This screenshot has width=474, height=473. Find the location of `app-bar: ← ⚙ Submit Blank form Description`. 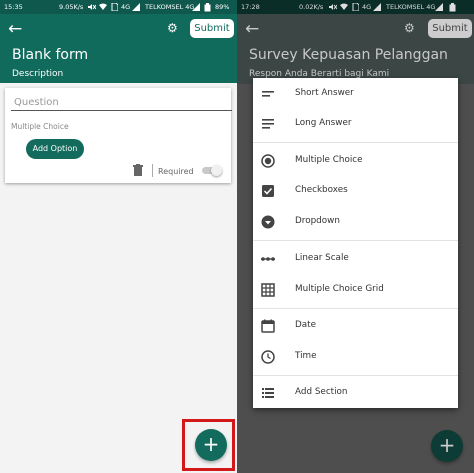

app-bar: ← ⚙ Submit Blank form Description is located at coordinates (118, 48).